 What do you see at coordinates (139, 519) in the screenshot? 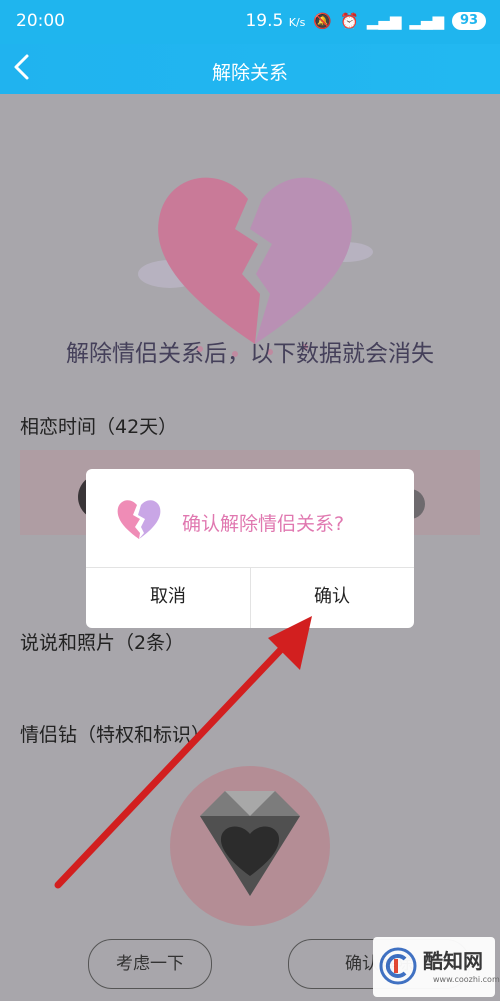
I see `broken-heart-icon` at bounding box center [139, 519].